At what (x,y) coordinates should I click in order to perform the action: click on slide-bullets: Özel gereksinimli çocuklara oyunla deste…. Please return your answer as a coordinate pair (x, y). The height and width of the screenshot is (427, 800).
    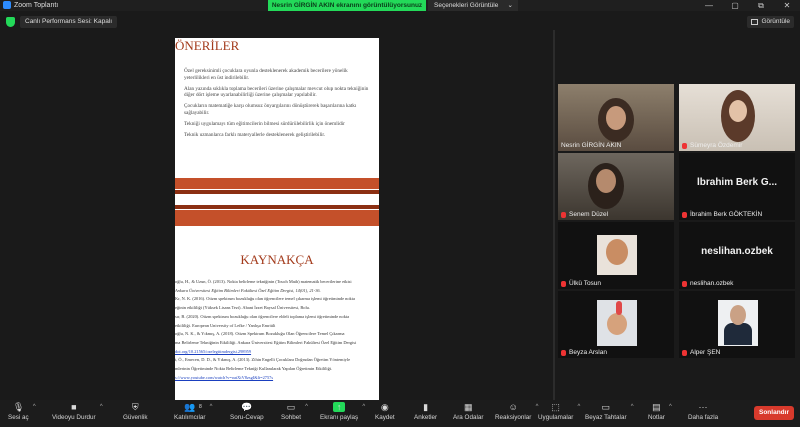
    Looking at the image, I should click on (278, 105).